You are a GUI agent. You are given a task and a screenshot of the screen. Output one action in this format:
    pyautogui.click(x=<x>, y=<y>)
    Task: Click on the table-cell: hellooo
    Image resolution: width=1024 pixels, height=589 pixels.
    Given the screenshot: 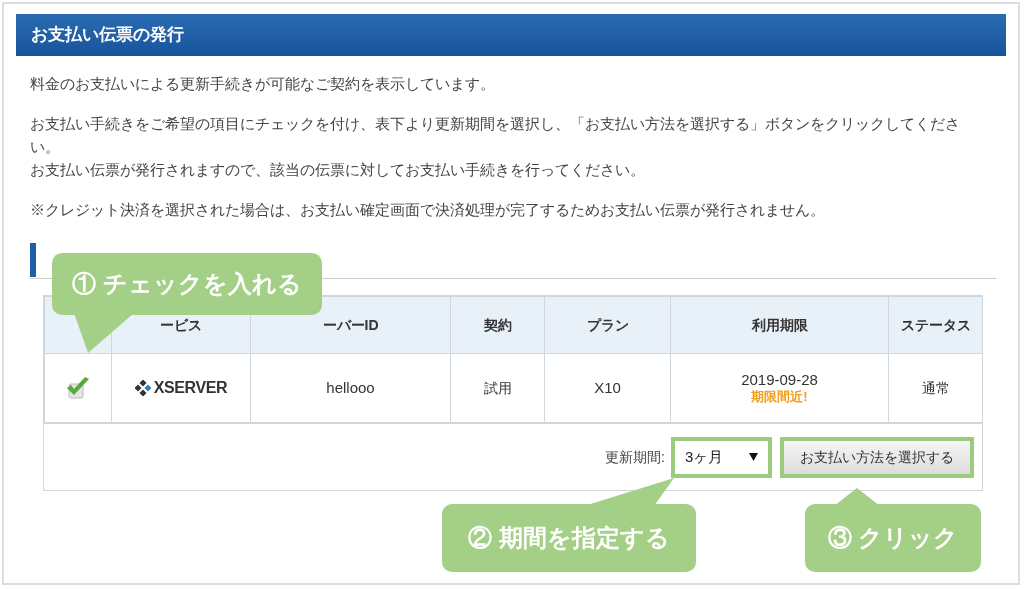 What is the action you would take?
    pyautogui.click(x=350, y=388)
    